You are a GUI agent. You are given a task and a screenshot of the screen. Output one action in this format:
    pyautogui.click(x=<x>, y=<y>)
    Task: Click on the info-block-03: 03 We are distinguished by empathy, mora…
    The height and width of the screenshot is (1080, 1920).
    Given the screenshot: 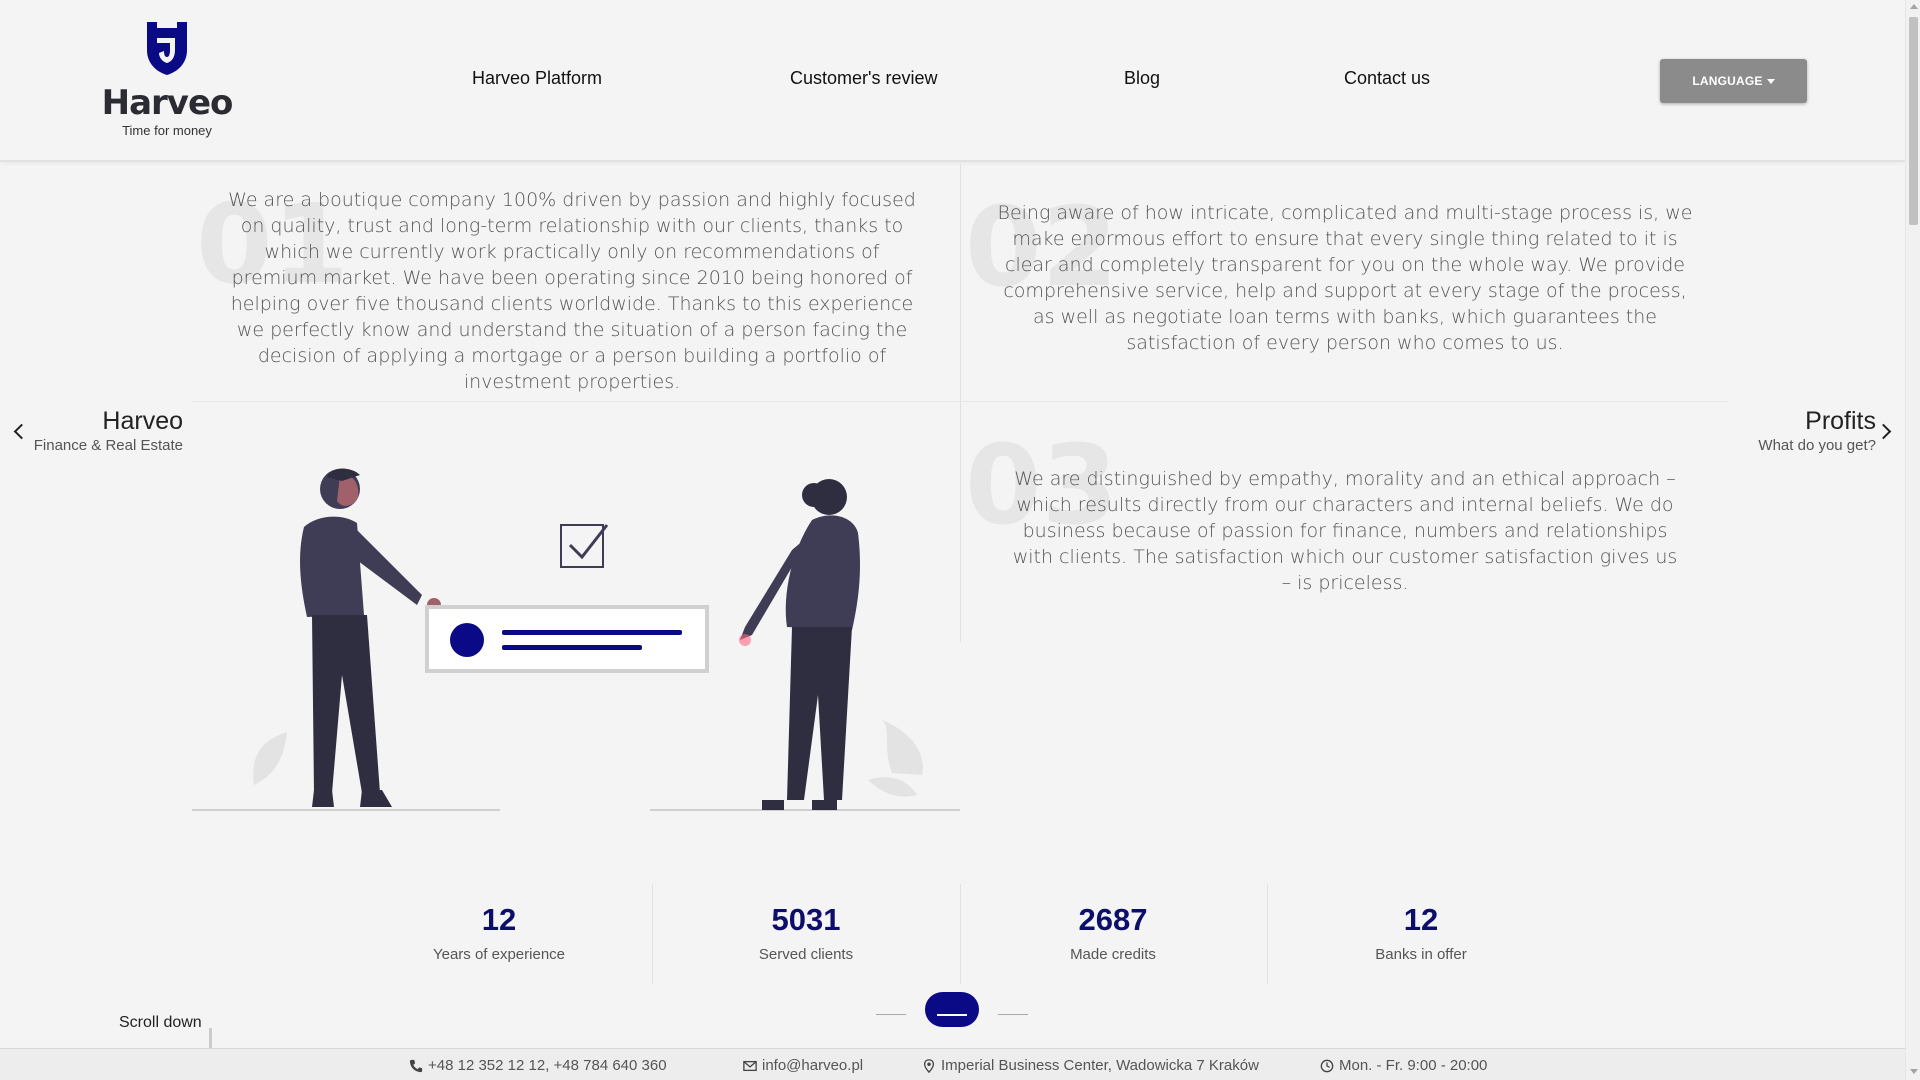 What is the action you would take?
    pyautogui.click(x=1322, y=513)
    